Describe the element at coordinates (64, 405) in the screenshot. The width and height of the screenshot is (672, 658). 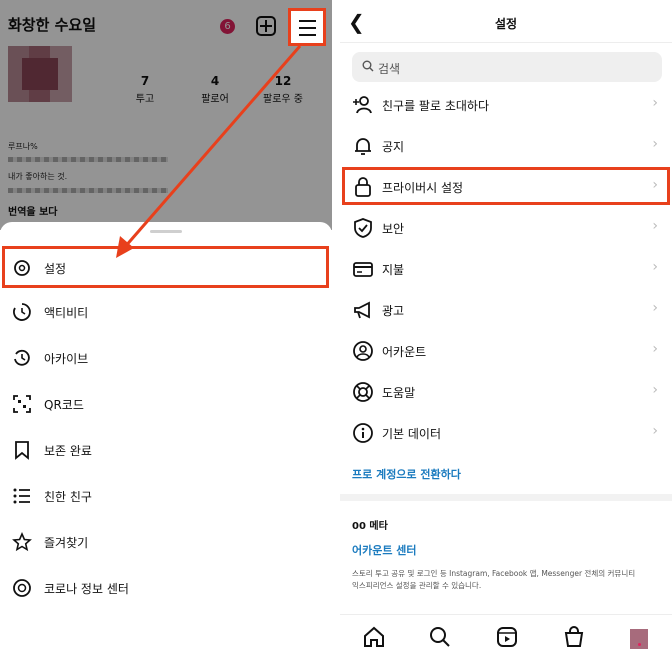
I see `sheet-item-label: QR코드` at that location.